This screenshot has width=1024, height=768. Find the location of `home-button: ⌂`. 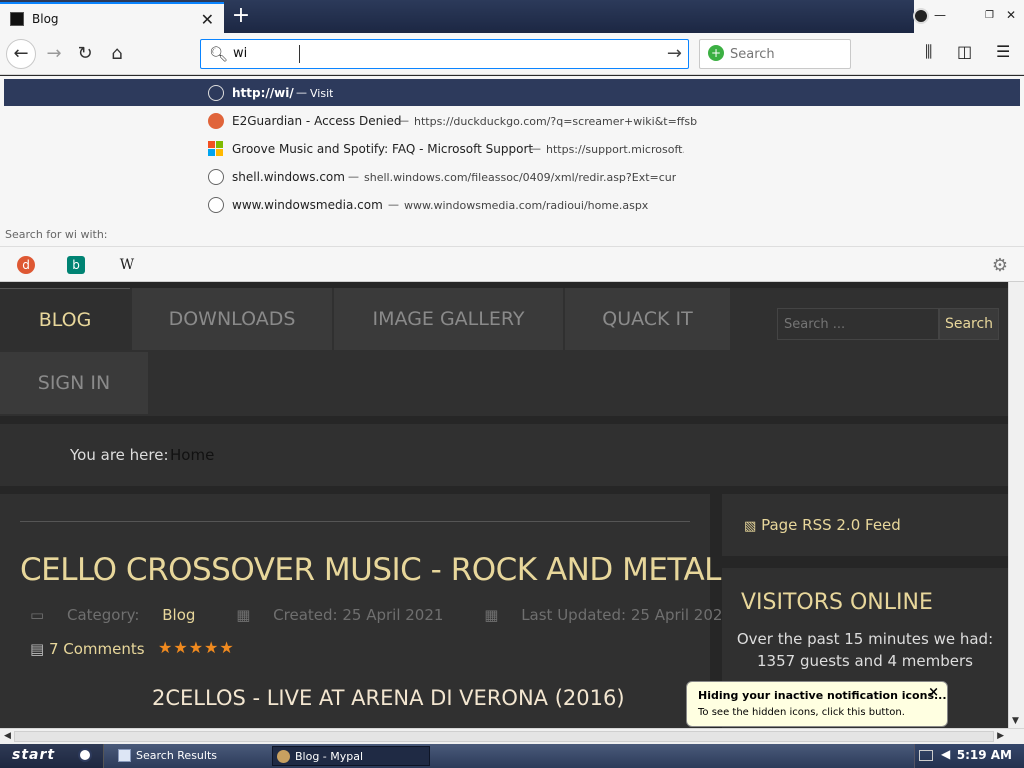

home-button: ⌂ is located at coordinates (117, 54).